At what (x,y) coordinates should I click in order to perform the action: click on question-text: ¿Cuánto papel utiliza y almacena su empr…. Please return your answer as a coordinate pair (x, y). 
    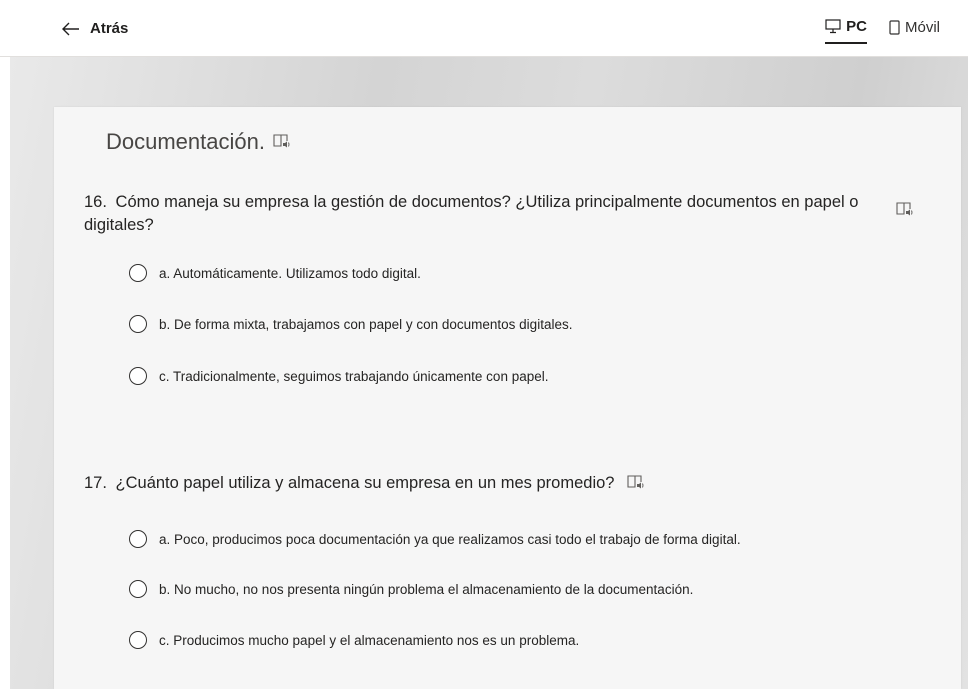
    Looking at the image, I should click on (365, 483).